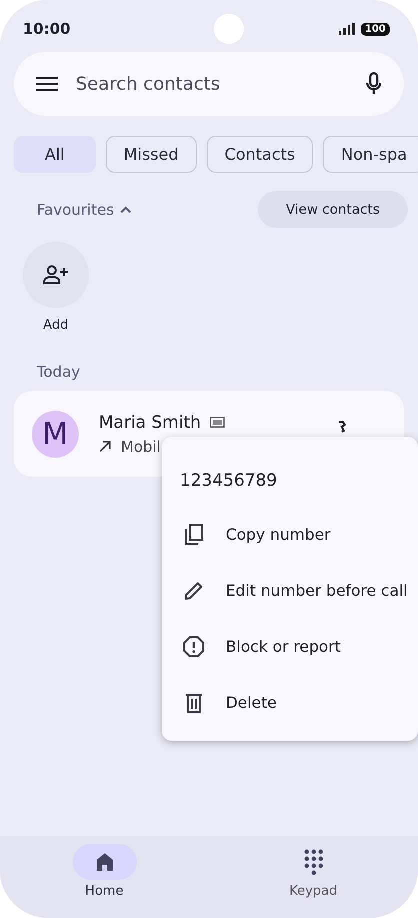 This screenshot has width=418, height=918. What do you see at coordinates (141, 447) in the screenshot?
I see `call-type: Mobil` at bounding box center [141, 447].